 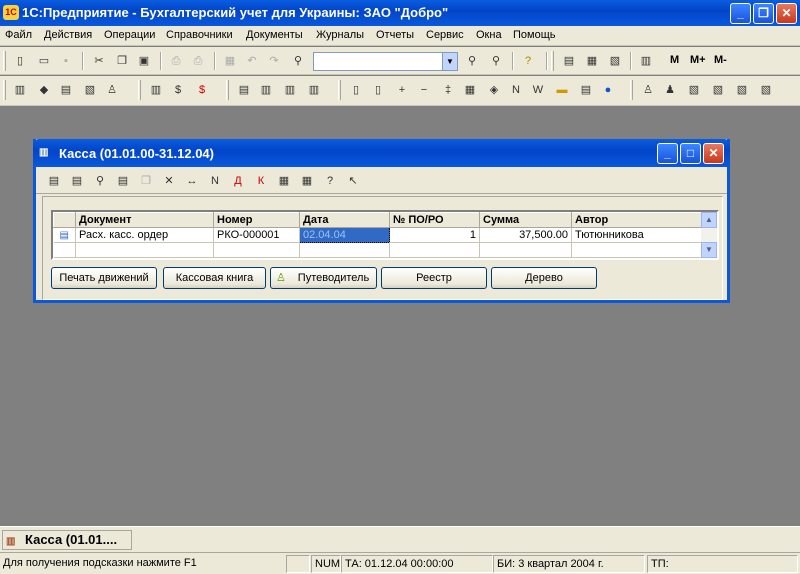 What do you see at coordinates (667, 153) in the screenshot?
I see `window-minimize-button: _` at bounding box center [667, 153].